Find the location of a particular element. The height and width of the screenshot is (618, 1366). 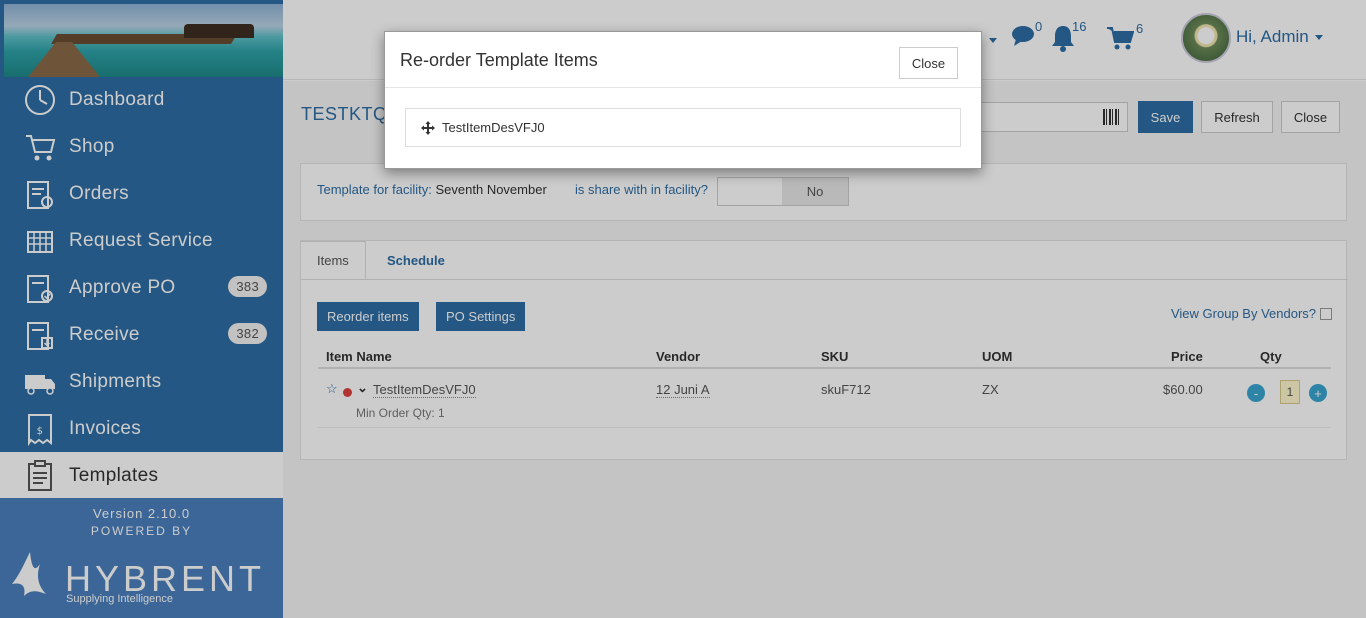

move-icon is located at coordinates (428, 128).